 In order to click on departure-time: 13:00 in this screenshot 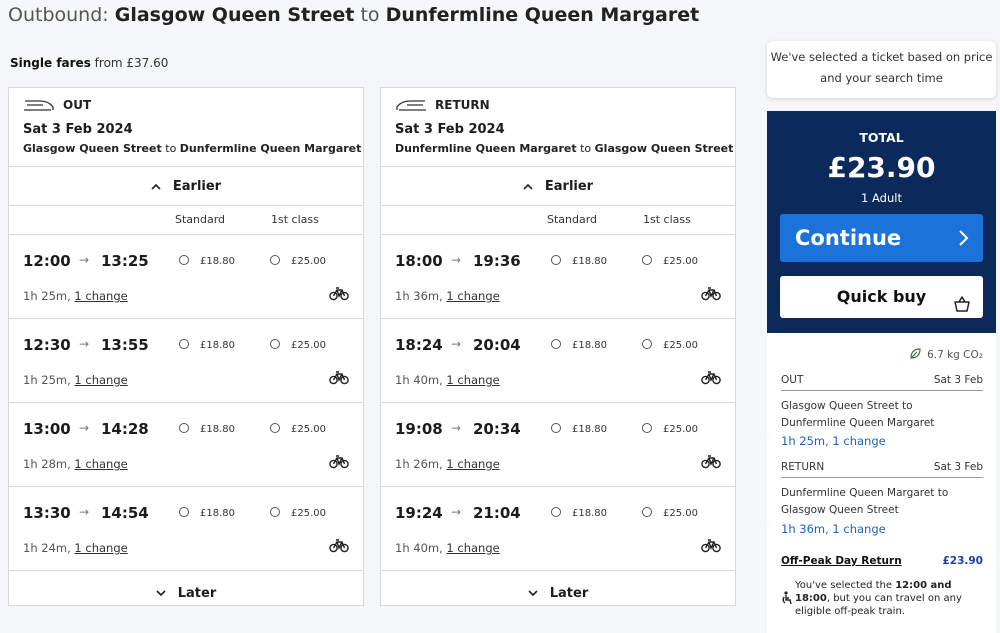, I will do `click(47, 429)`.